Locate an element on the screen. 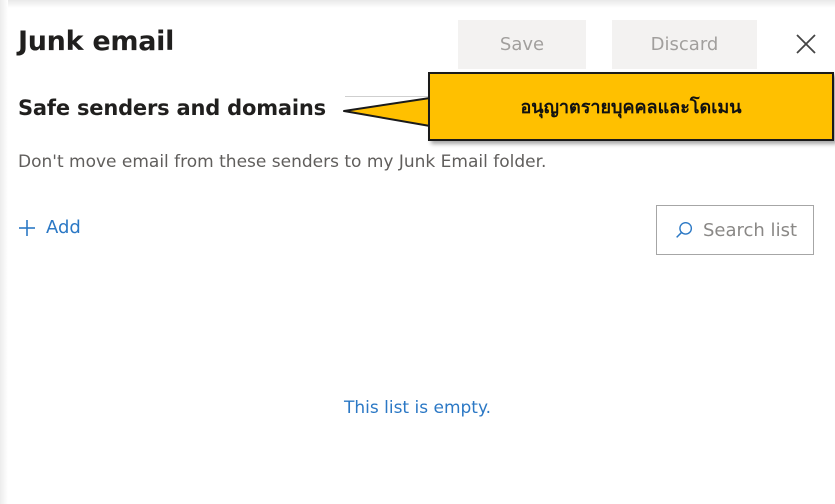 This screenshot has width=835, height=504. plus-icon is located at coordinates (27, 227).